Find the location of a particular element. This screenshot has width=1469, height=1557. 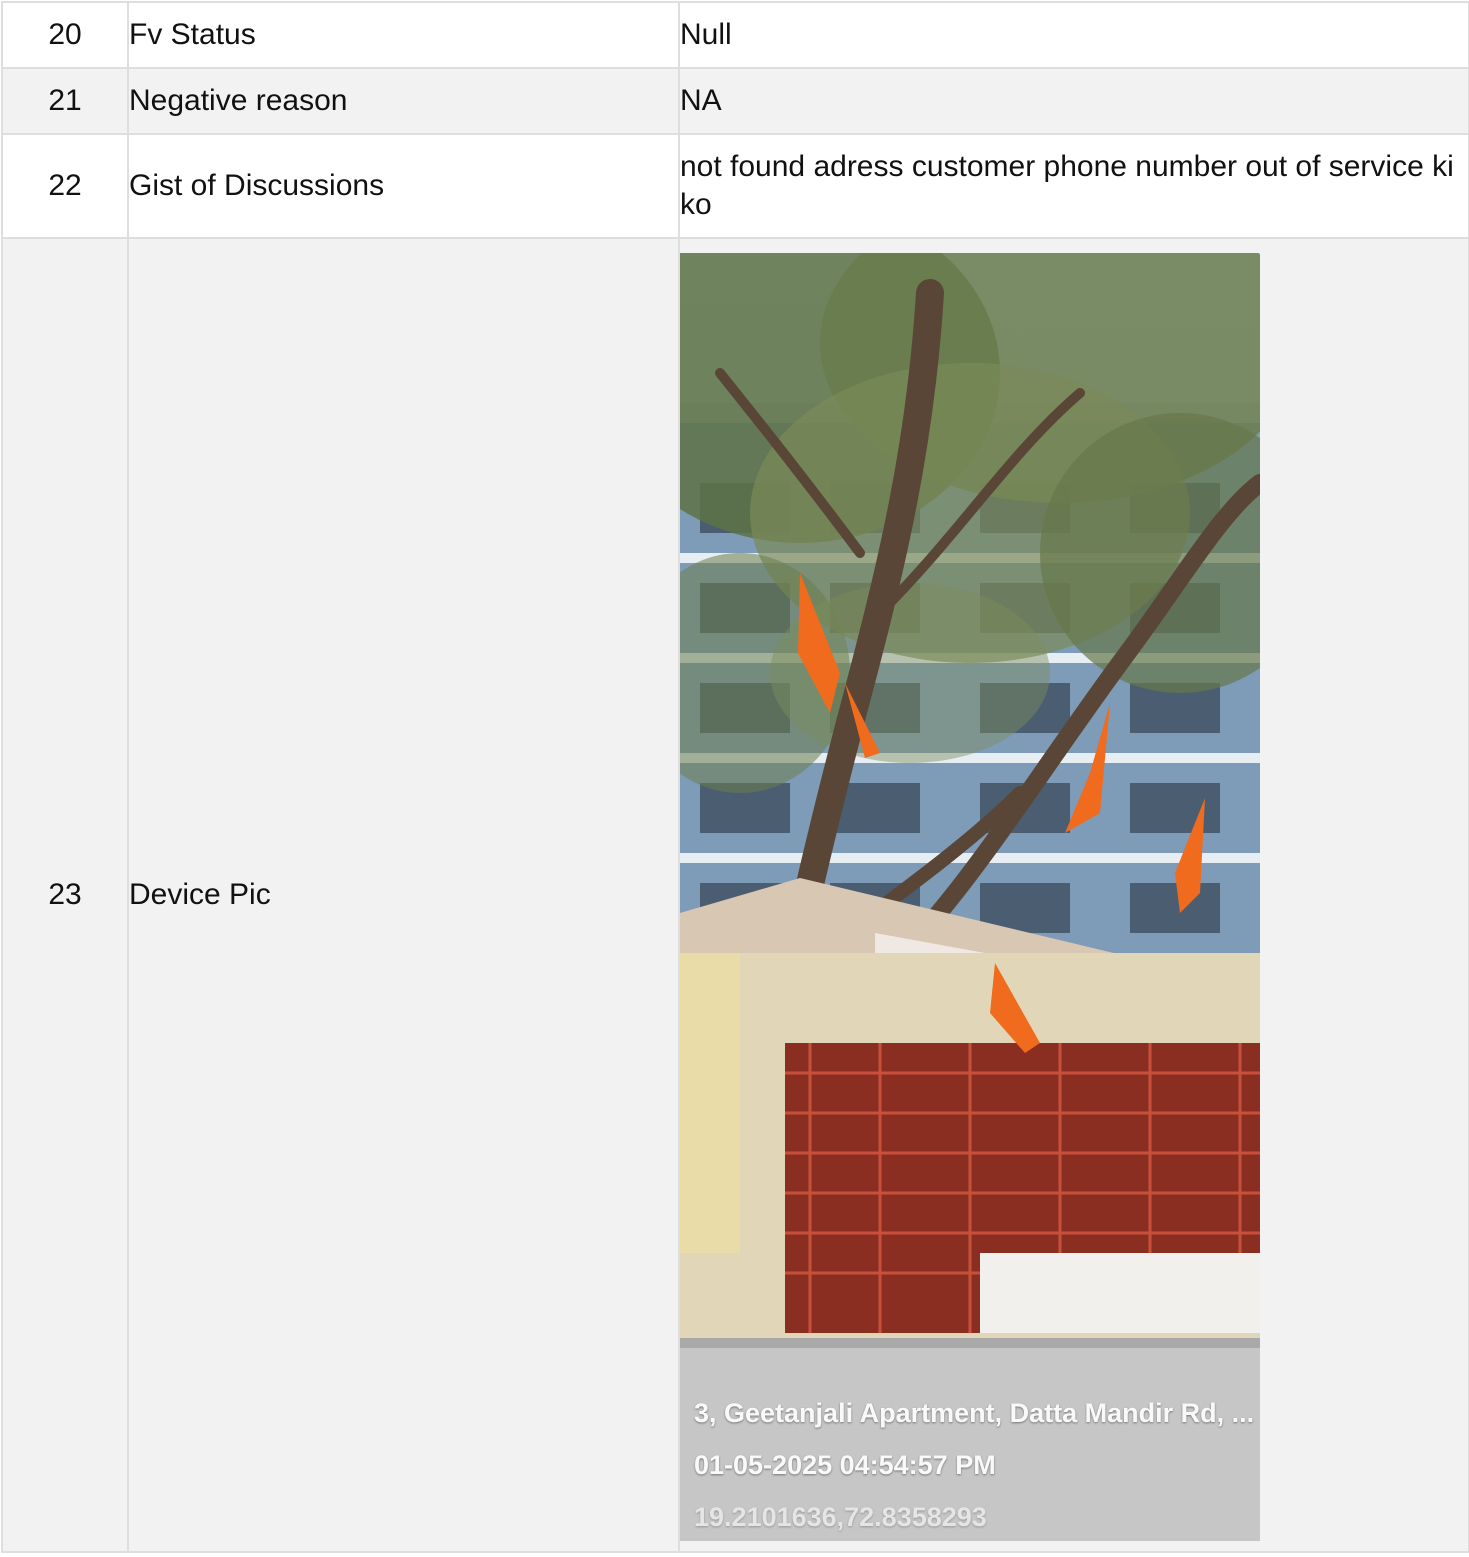

table-row: 21 Negative reason NA is located at coordinates (735, 101).